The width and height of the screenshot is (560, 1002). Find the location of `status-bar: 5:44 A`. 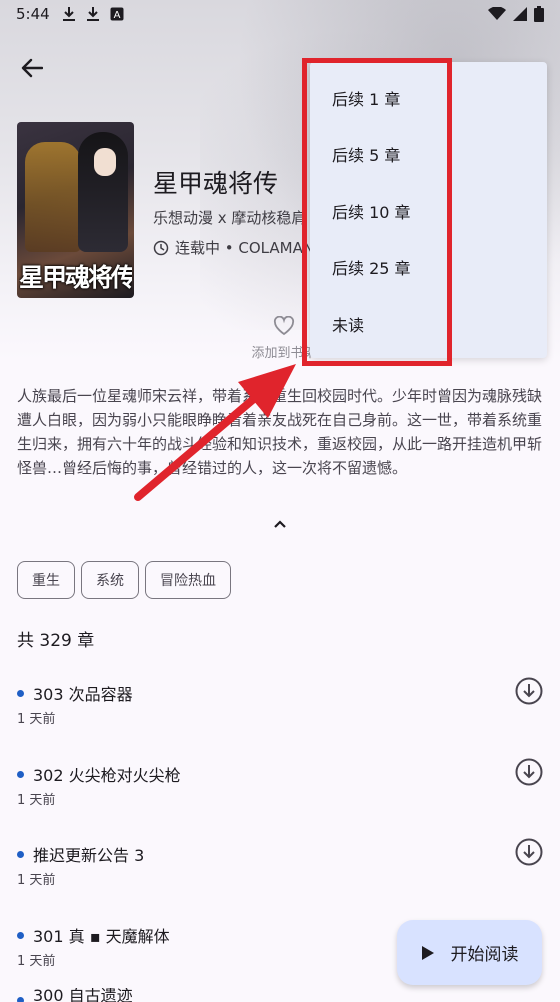

status-bar: 5:44 A is located at coordinates (280, 16).